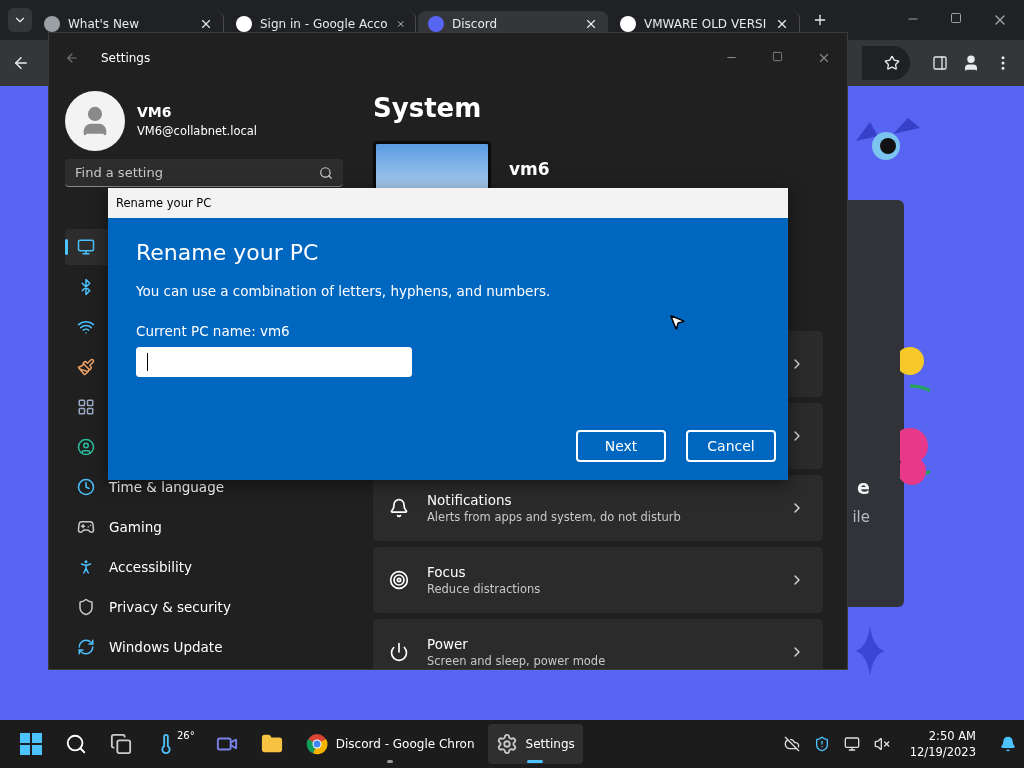 Image resolution: width=1024 pixels, height=768 pixels. What do you see at coordinates (448, 644) in the screenshot?
I see `card-title: Power` at bounding box center [448, 644].